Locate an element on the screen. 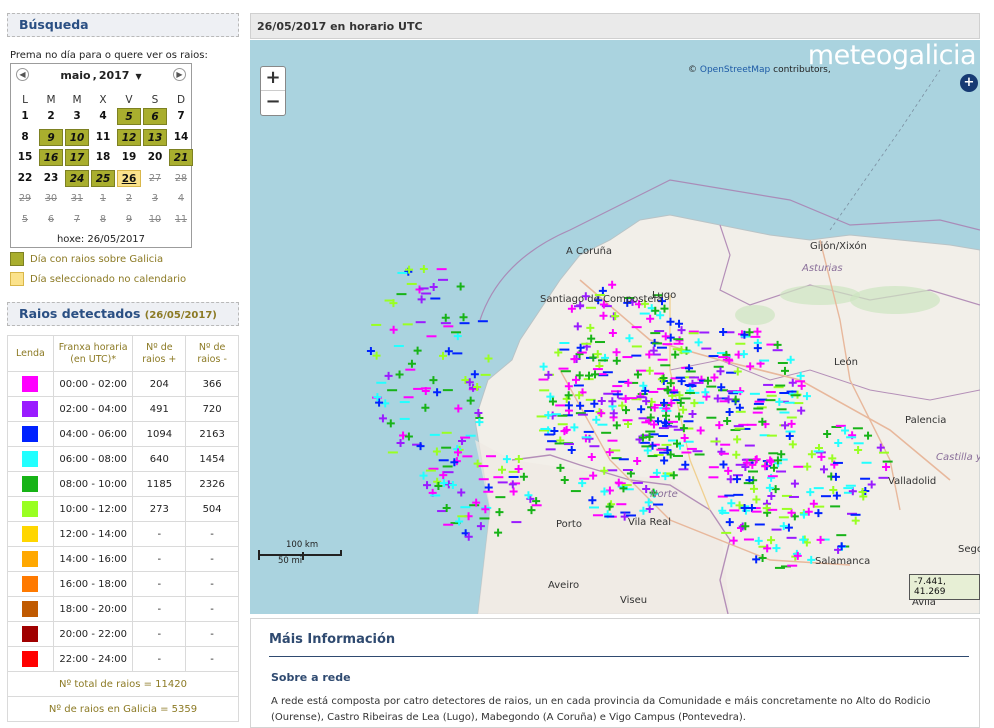  calendar-day: 25 is located at coordinates (103, 178).